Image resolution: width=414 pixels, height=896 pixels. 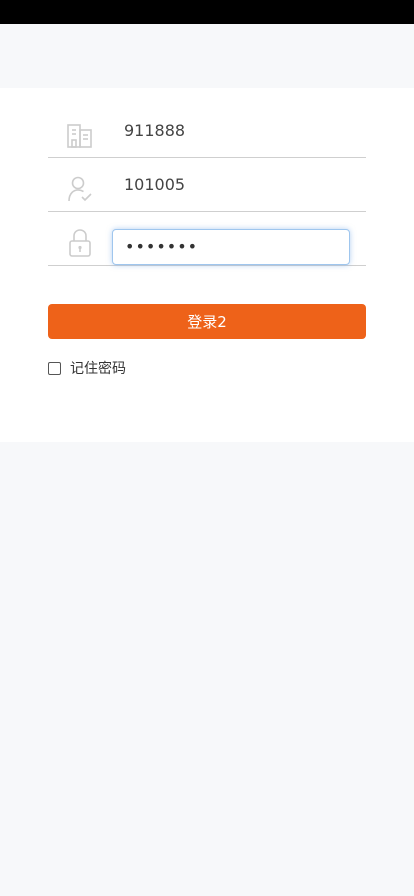 What do you see at coordinates (207, 56) in the screenshot?
I see `top-spacer` at bounding box center [207, 56].